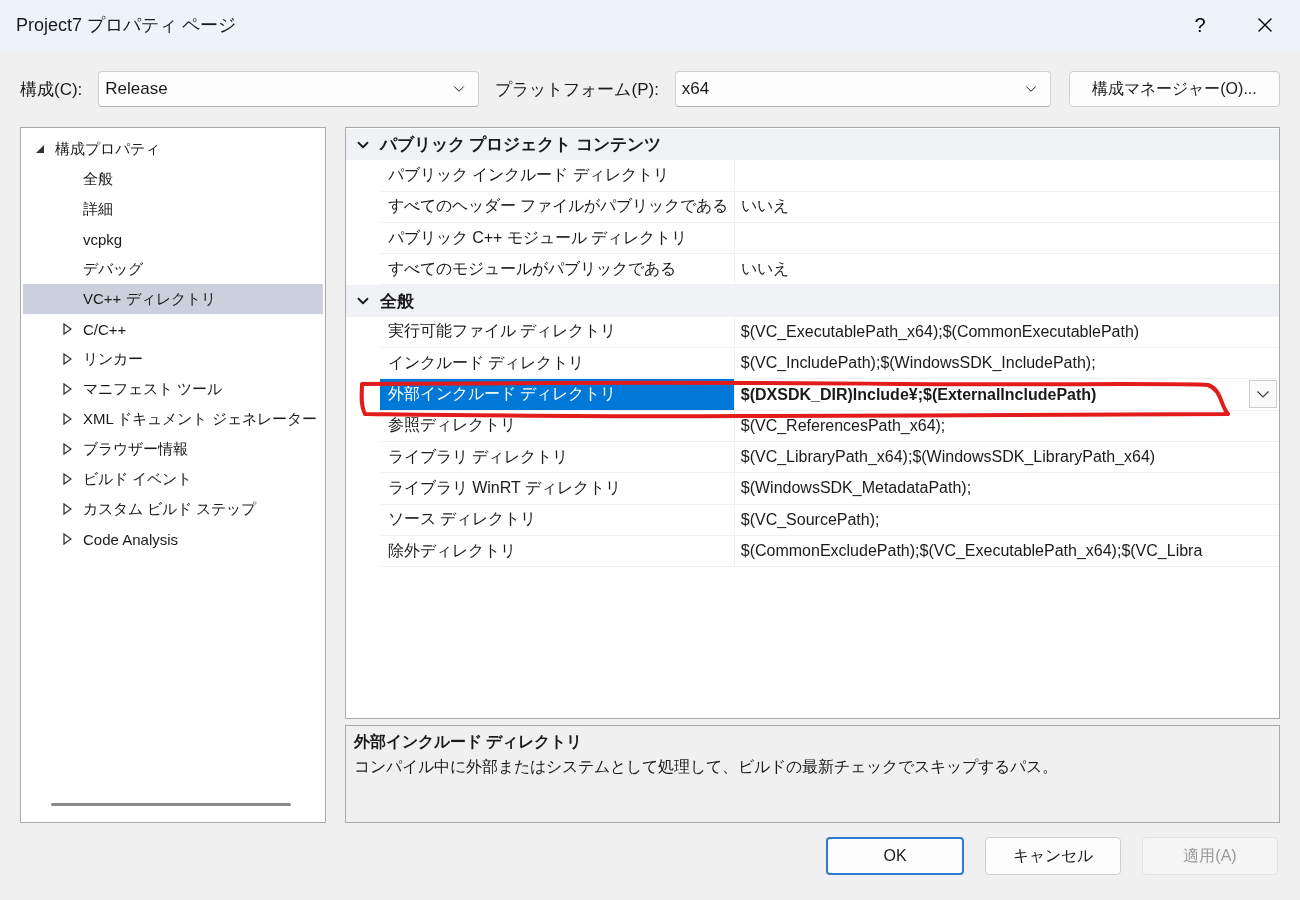  What do you see at coordinates (862, 89) in the screenshot?
I see `platform-dropdown: x64` at bounding box center [862, 89].